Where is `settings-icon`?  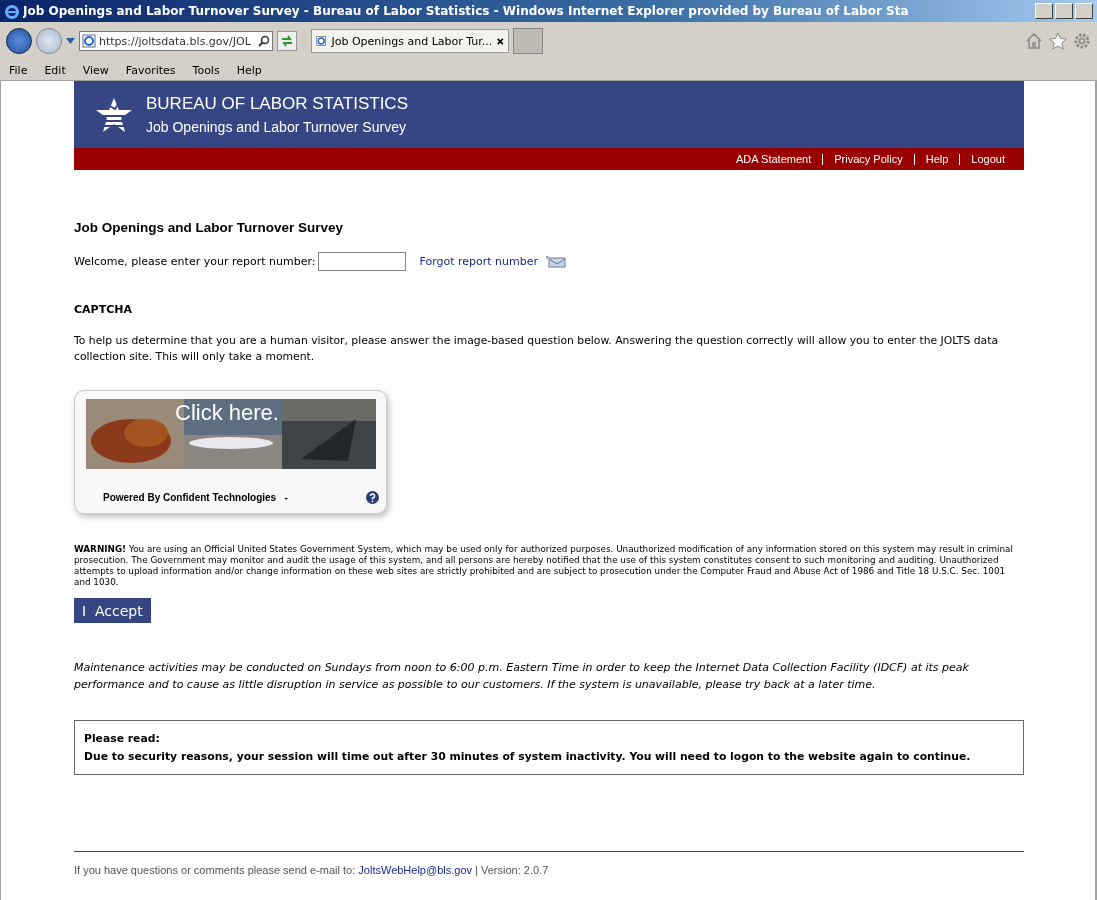 settings-icon is located at coordinates (1082, 41).